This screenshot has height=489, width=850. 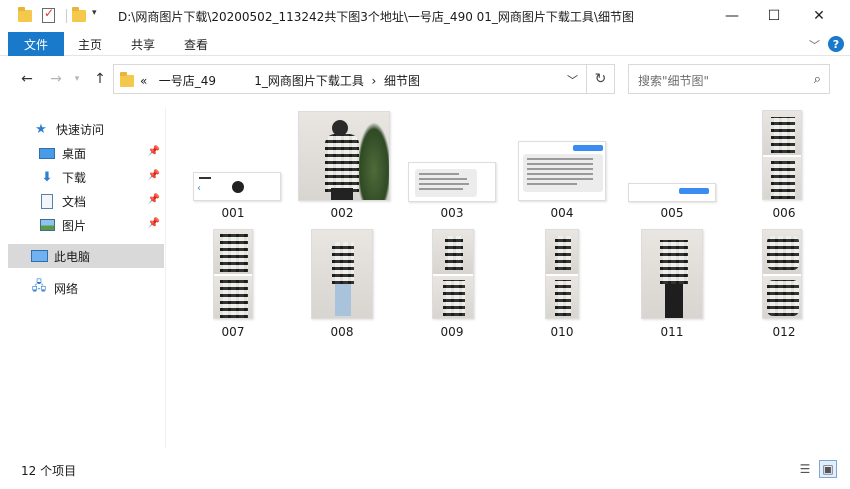 What do you see at coordinates (143, 81) in the screenshot?
I see `breadcrumb-overflow: «` at bounding box center [143, 81].